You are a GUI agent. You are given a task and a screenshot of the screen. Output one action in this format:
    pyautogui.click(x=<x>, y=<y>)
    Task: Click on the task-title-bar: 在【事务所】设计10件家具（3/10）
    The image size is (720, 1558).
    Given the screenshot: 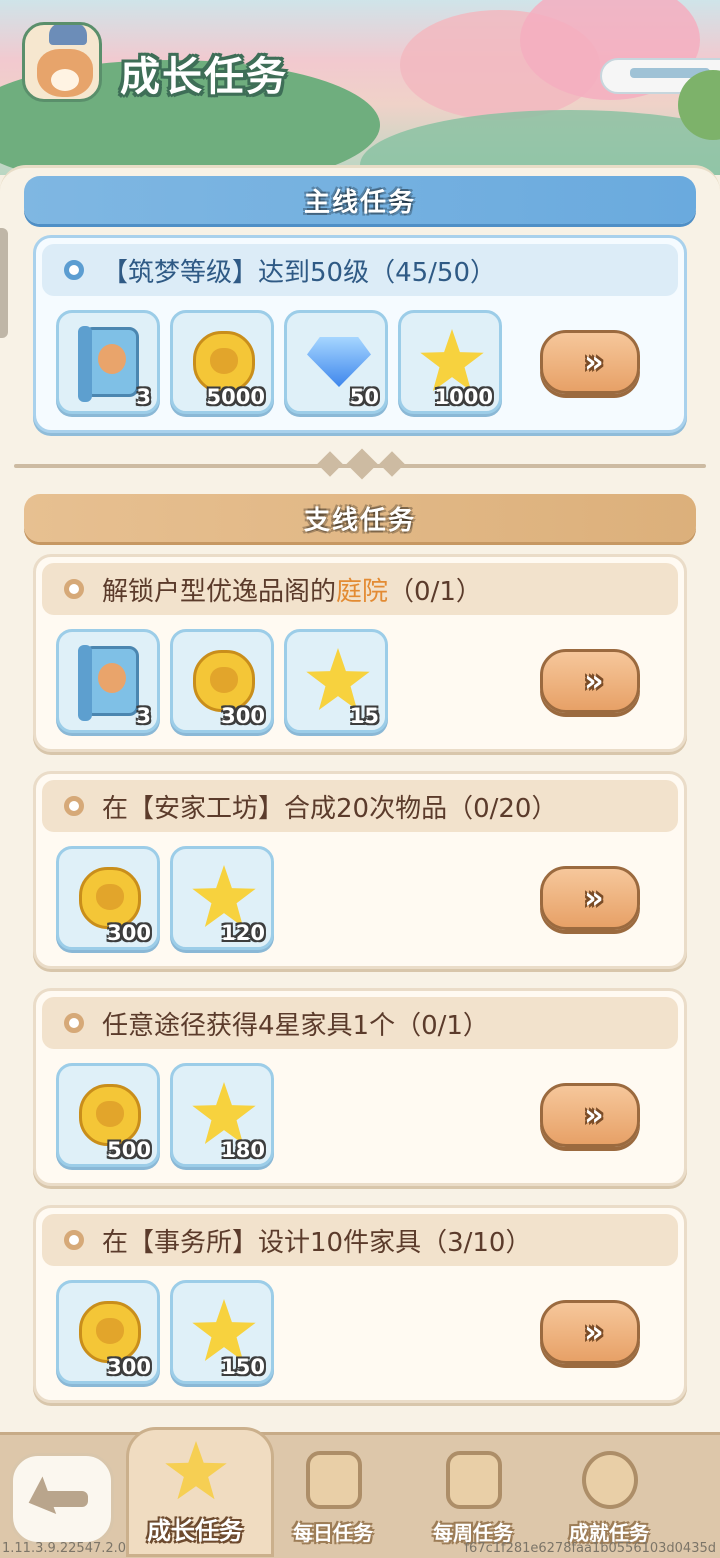 What is the action you would take?
    pyautogui.click(x=360, y=1240)
    